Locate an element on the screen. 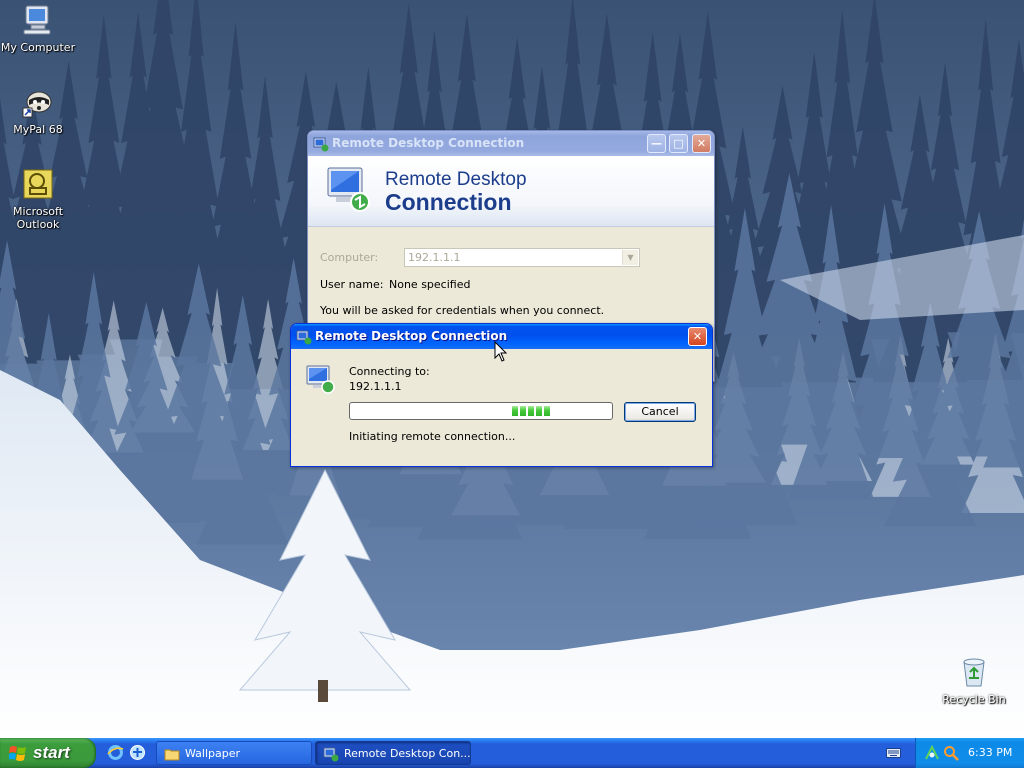 The height and width of the screenshot is (768, 1024). desktop-icon-label: Microsoft Outlook is located at coordinates (38, 218).